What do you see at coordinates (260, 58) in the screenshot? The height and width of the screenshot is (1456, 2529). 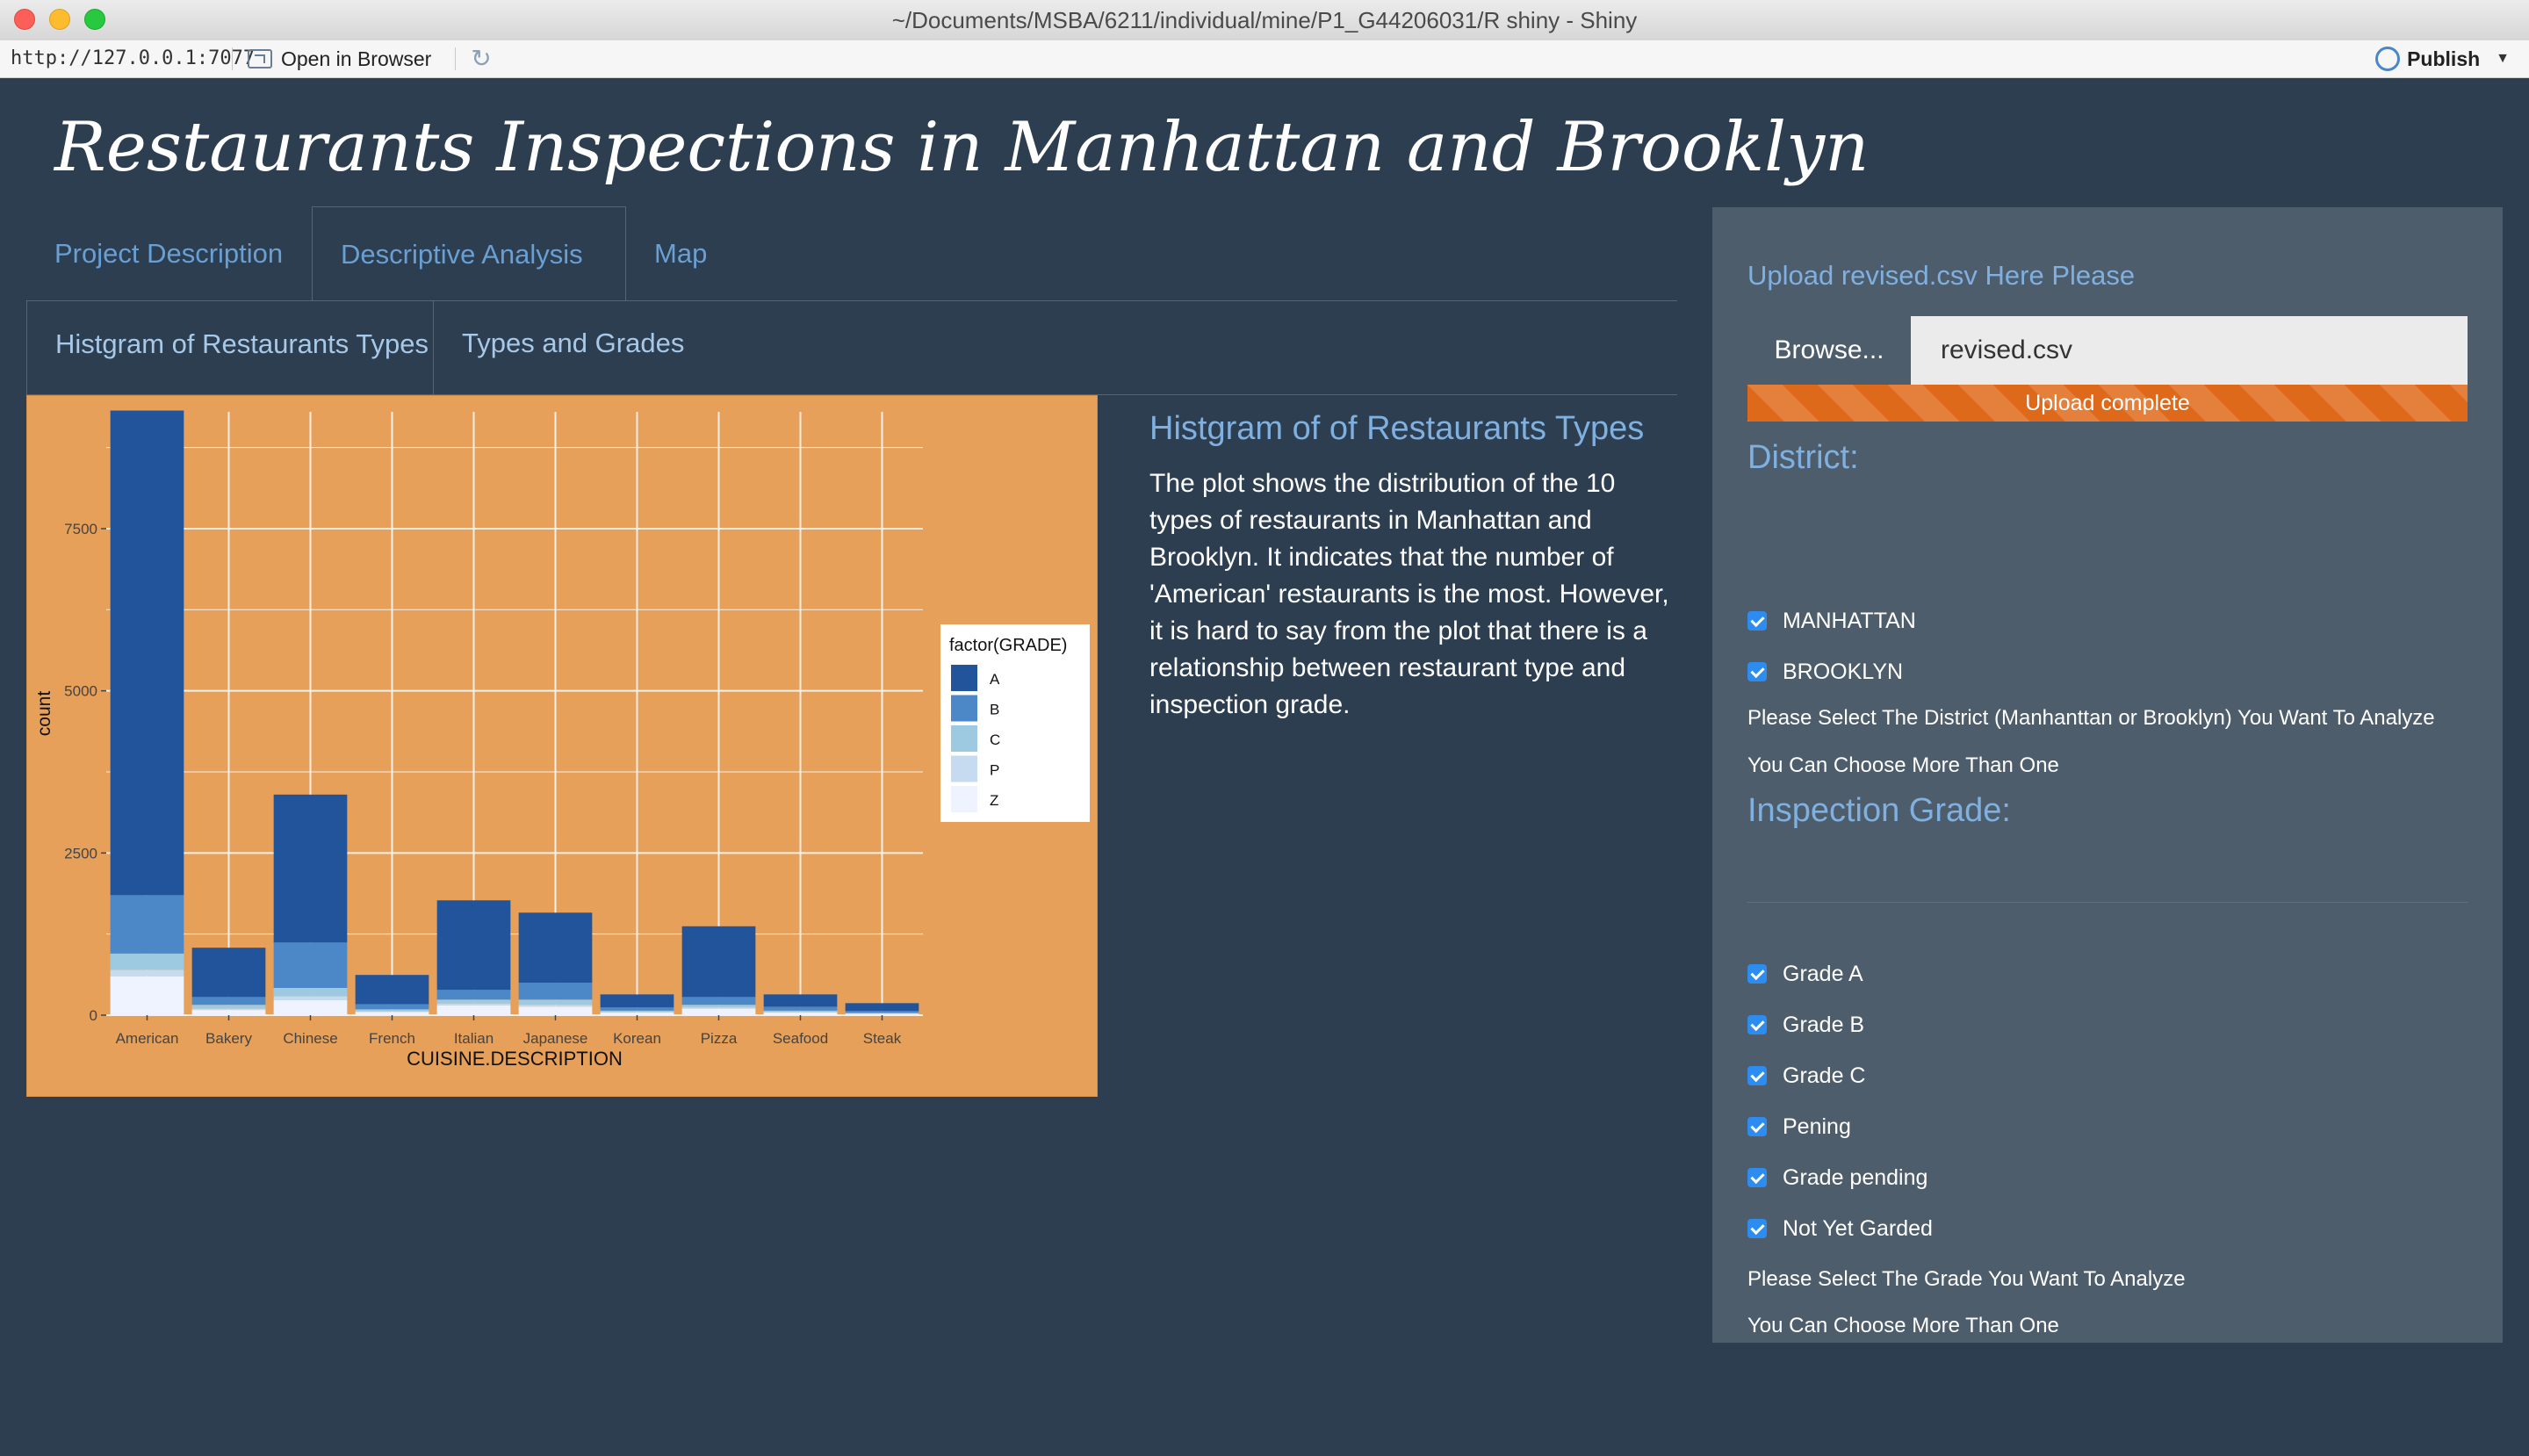 I see `open-in-browser-icon` at bounding box center [260, 58].